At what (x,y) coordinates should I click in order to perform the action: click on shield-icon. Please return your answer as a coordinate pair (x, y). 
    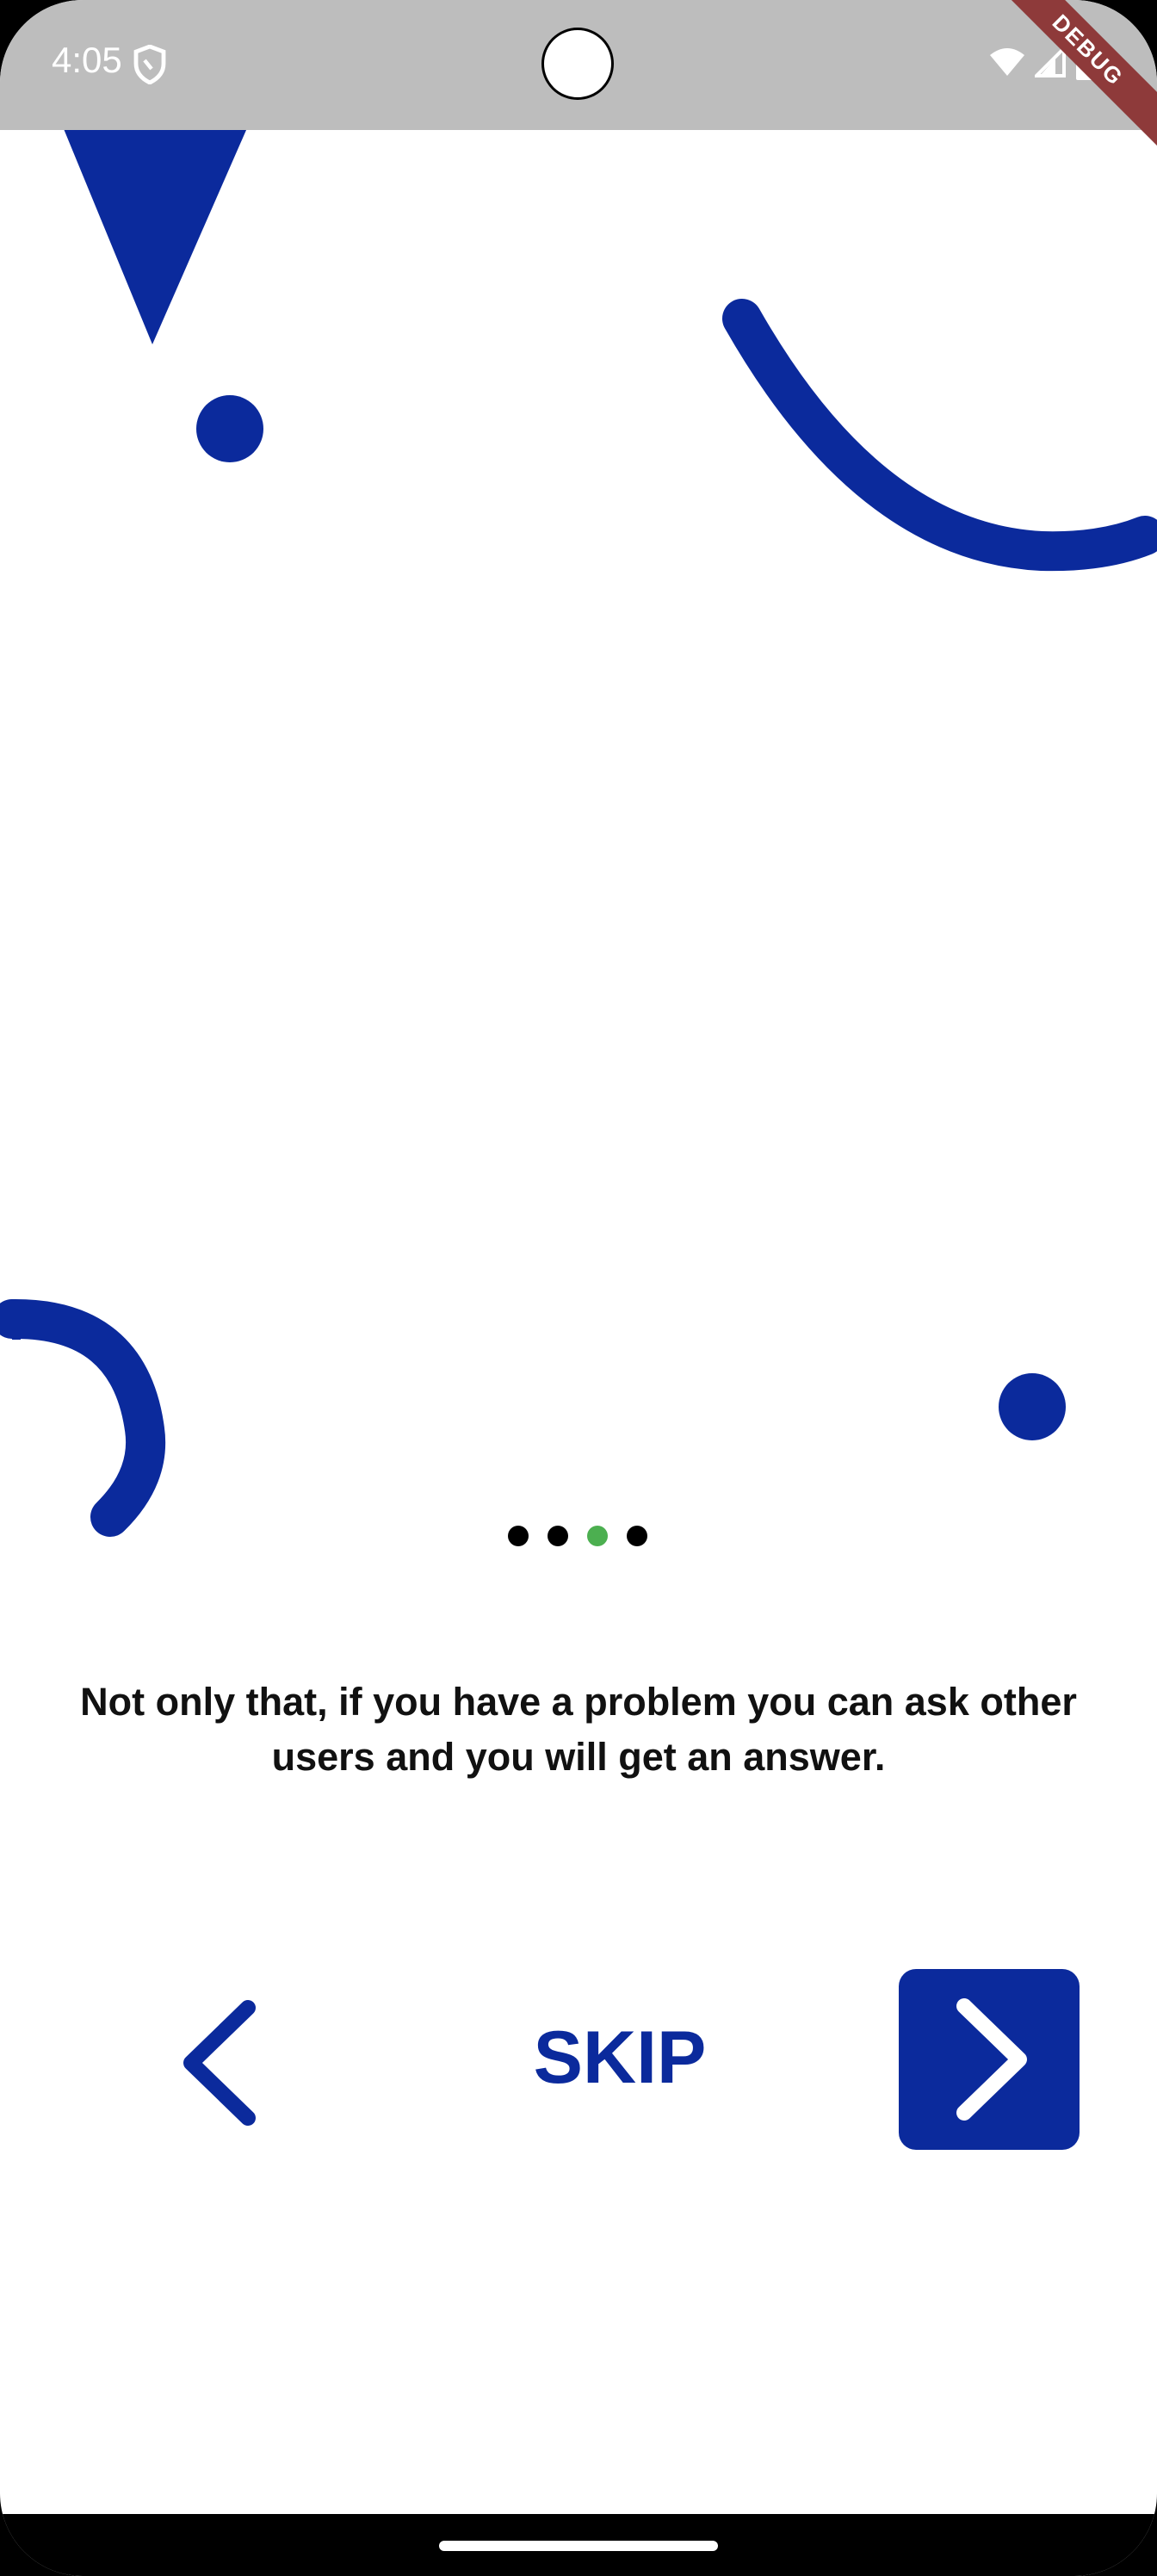
    Looking at the image, I should click on (150, 64).